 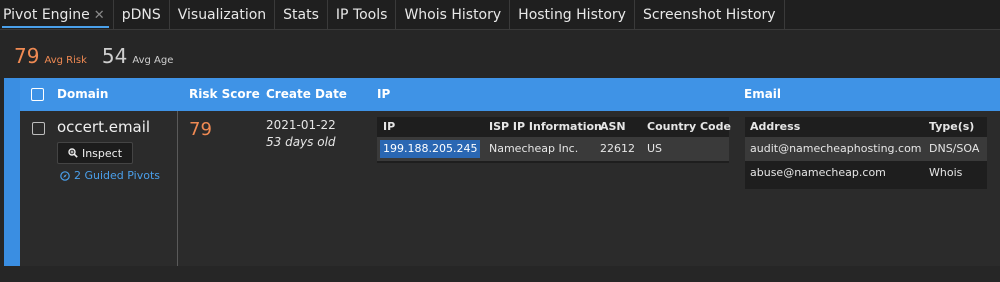 What do you see at coordinates (38, 128) in the screenshot?
I see `row-checkbox` at bounding box center [38, 128].